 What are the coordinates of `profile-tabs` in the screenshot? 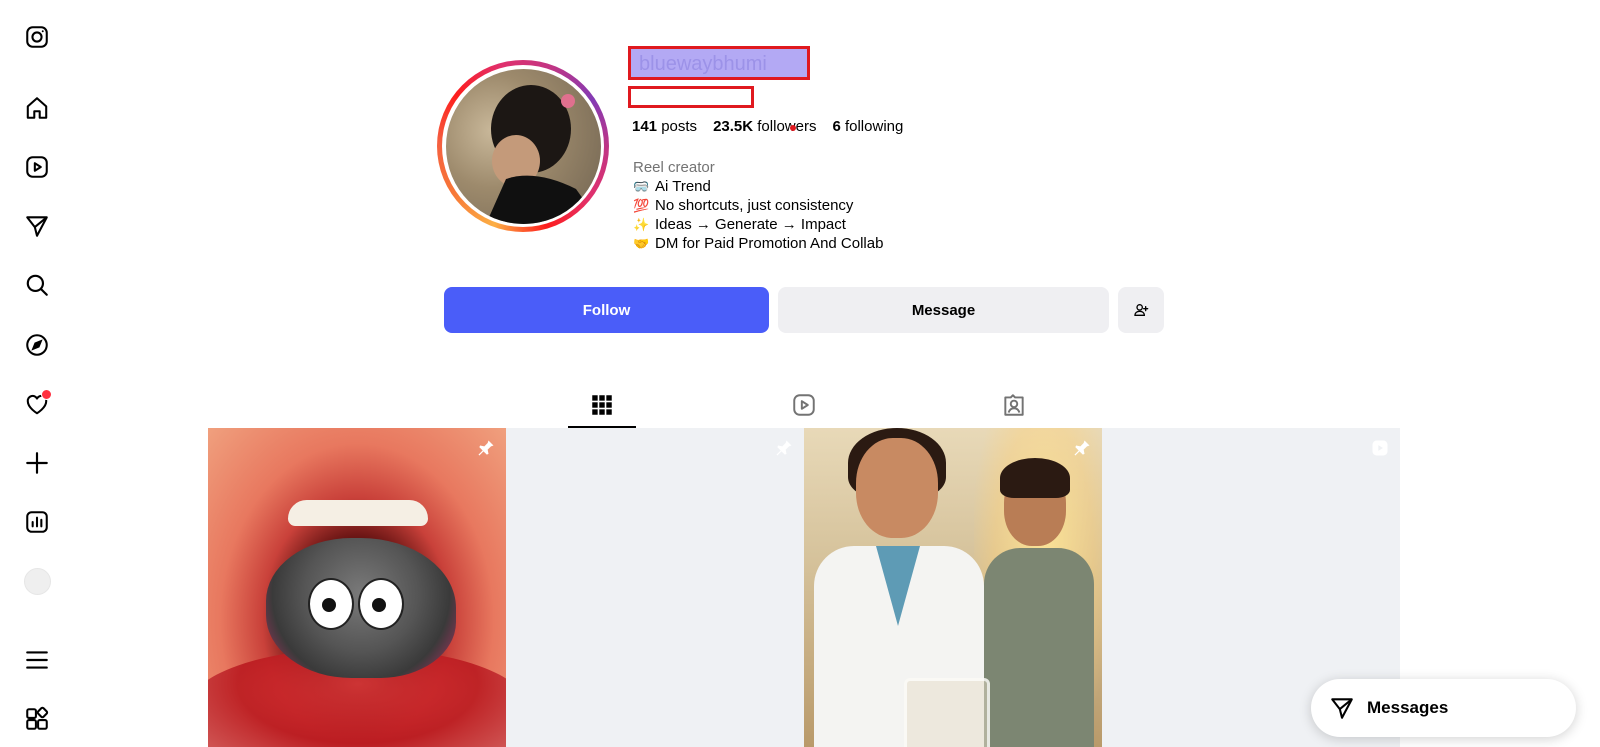 It's located at (804, 406).